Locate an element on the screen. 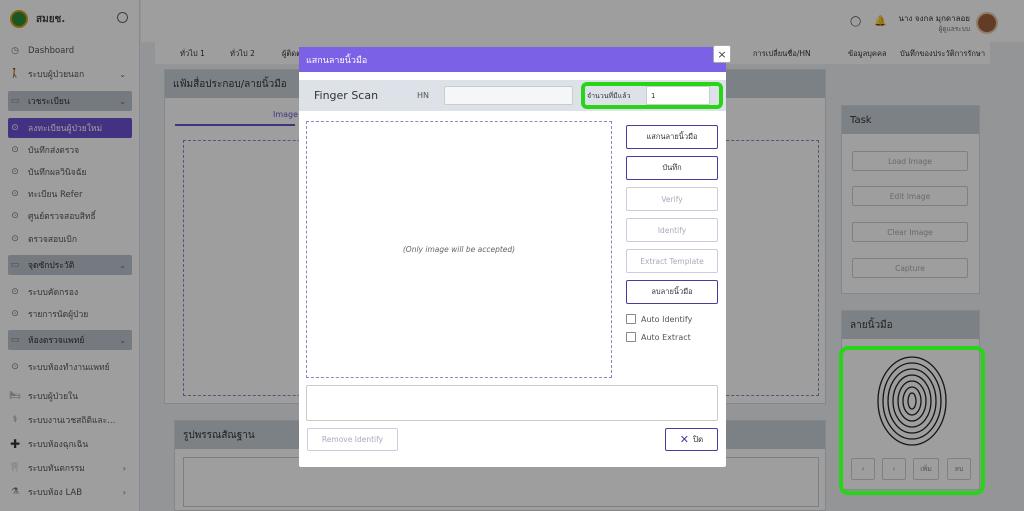 This screenshot has width=1024, height=511. drop-hint: (Only image will be accepted) is located at coordinates (459, 249).